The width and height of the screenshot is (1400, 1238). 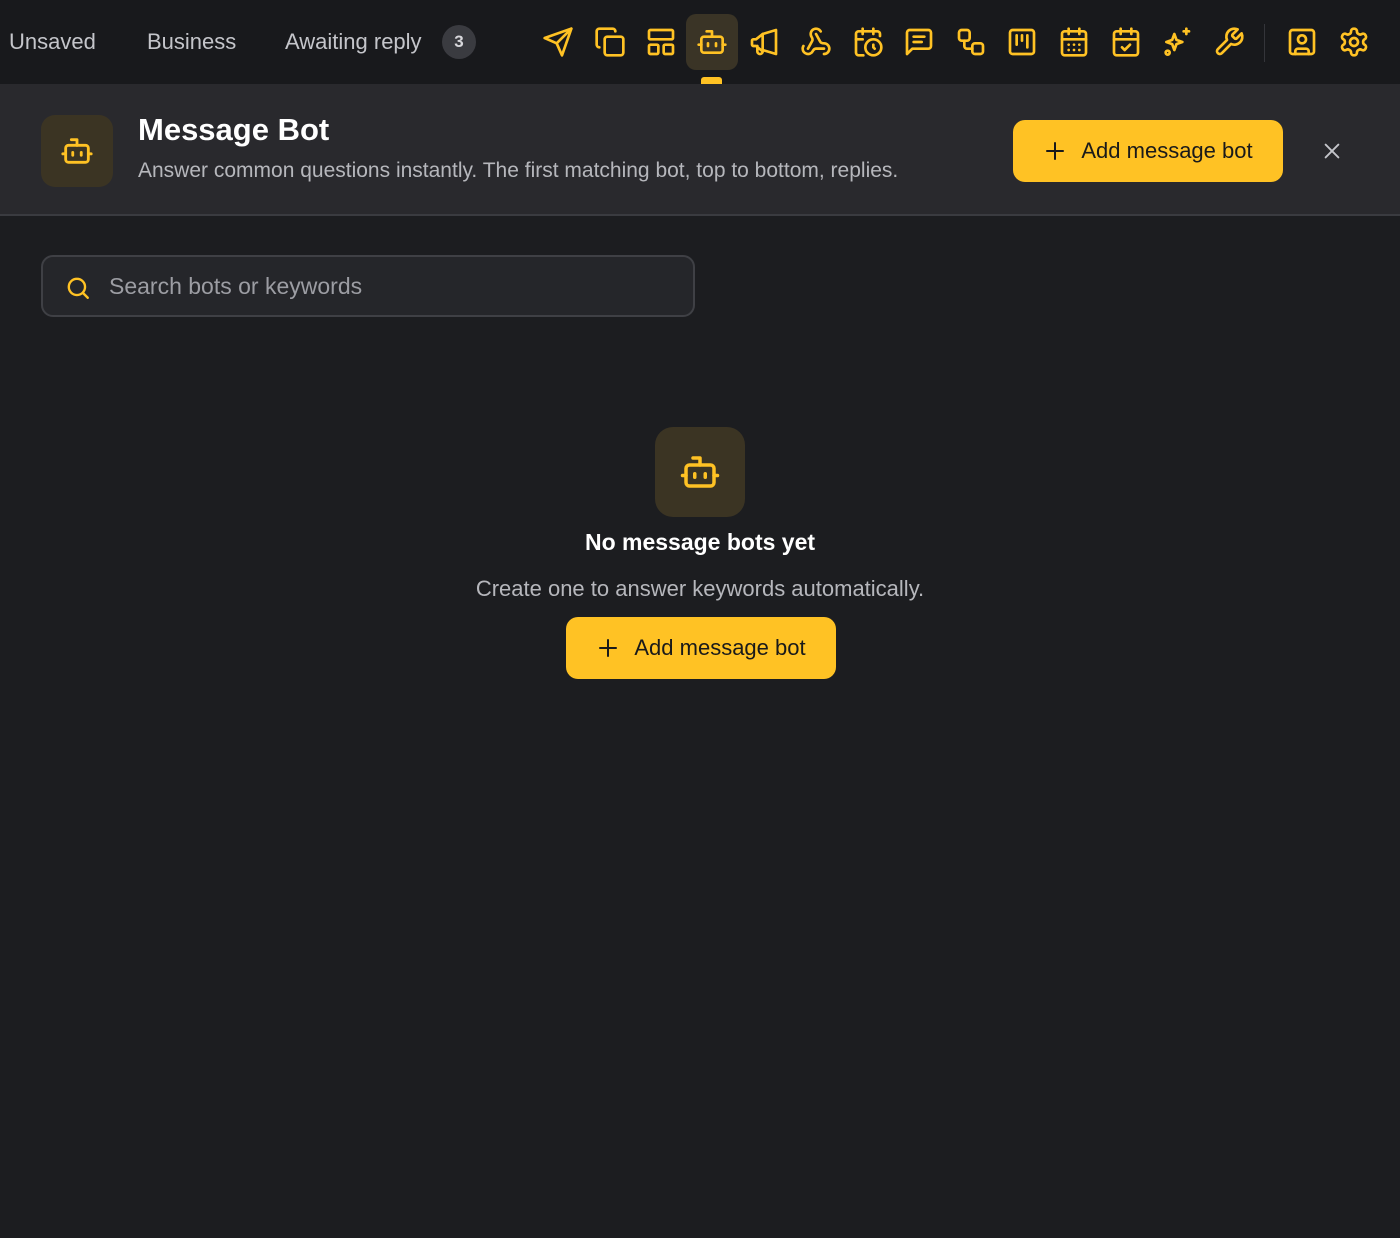 I want to click on workflow-tool-button, so click(x=971, y=42).